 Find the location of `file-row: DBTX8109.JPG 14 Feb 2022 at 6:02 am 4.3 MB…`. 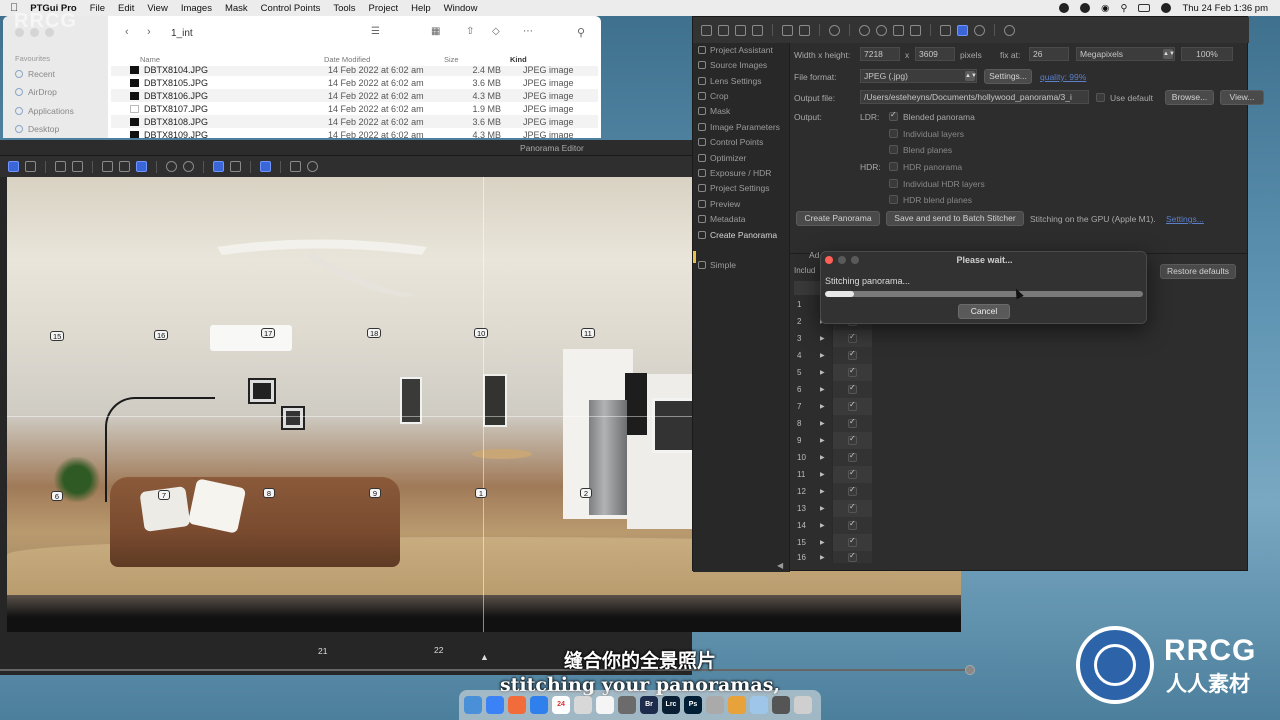

file-row: DBTX8109.JPG 14 Feb 2022 at 6:02 am 4.3 MB… is located at coordinates (354, 133).